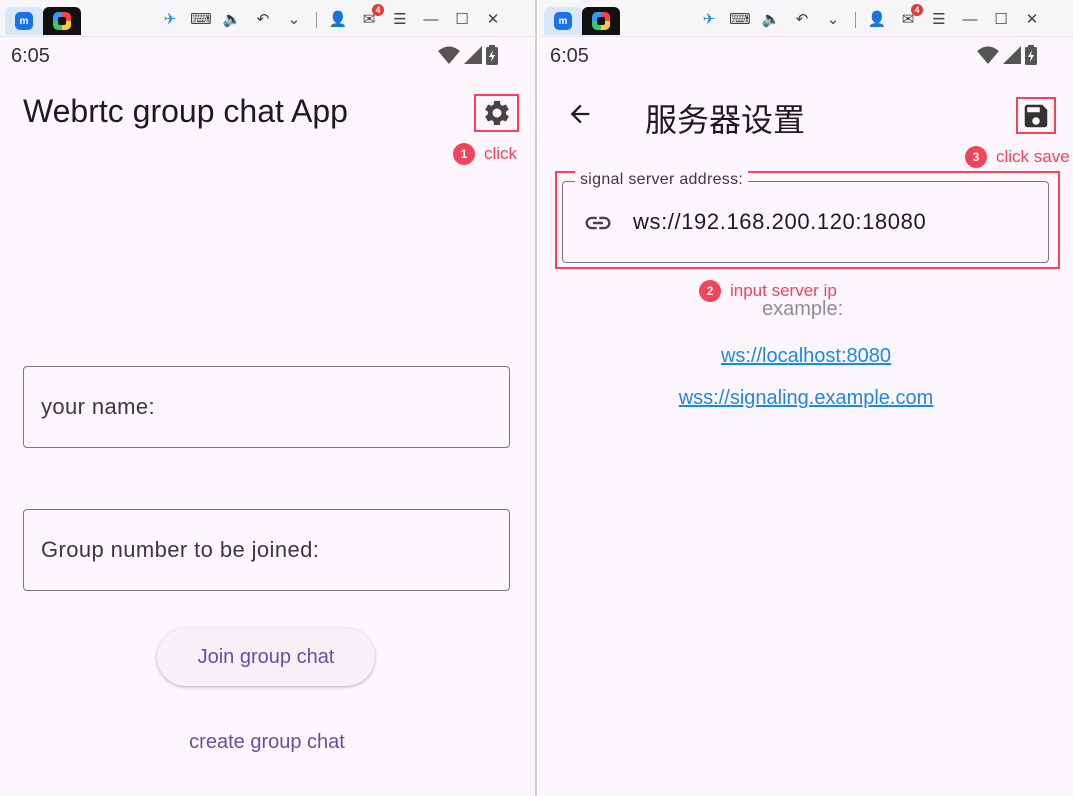 The height and width of the screenshot is (796, 1073). What do you see at coordinates (266, 657) in the screenshot?
I see `join-group-chat-button: Join group chat` at bounding box center [266, 657].